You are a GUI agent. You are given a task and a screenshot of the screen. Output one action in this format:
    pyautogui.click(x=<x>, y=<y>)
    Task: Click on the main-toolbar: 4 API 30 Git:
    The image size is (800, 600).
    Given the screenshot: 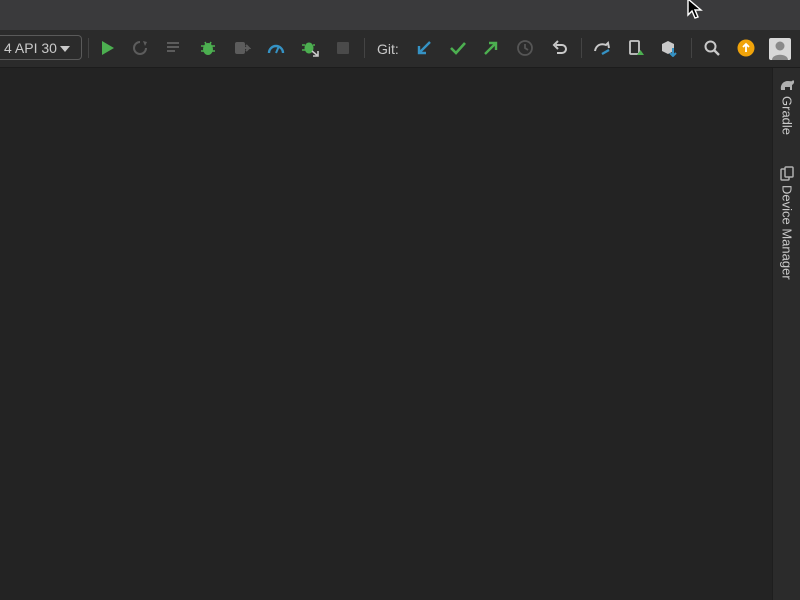 What is the action you would take?
    pyautogui.click(x=400, y=49)
    